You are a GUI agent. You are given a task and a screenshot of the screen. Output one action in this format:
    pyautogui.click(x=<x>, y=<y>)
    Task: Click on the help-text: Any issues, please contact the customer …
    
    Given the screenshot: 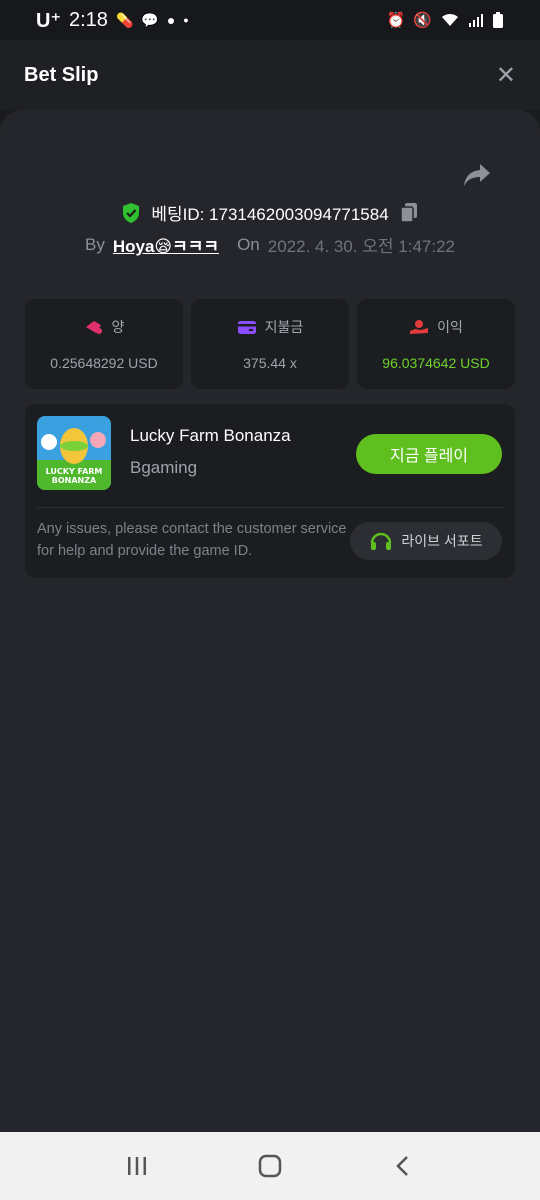 What is the action you would take?
    pyautogui.click(x=192, y=540)
    